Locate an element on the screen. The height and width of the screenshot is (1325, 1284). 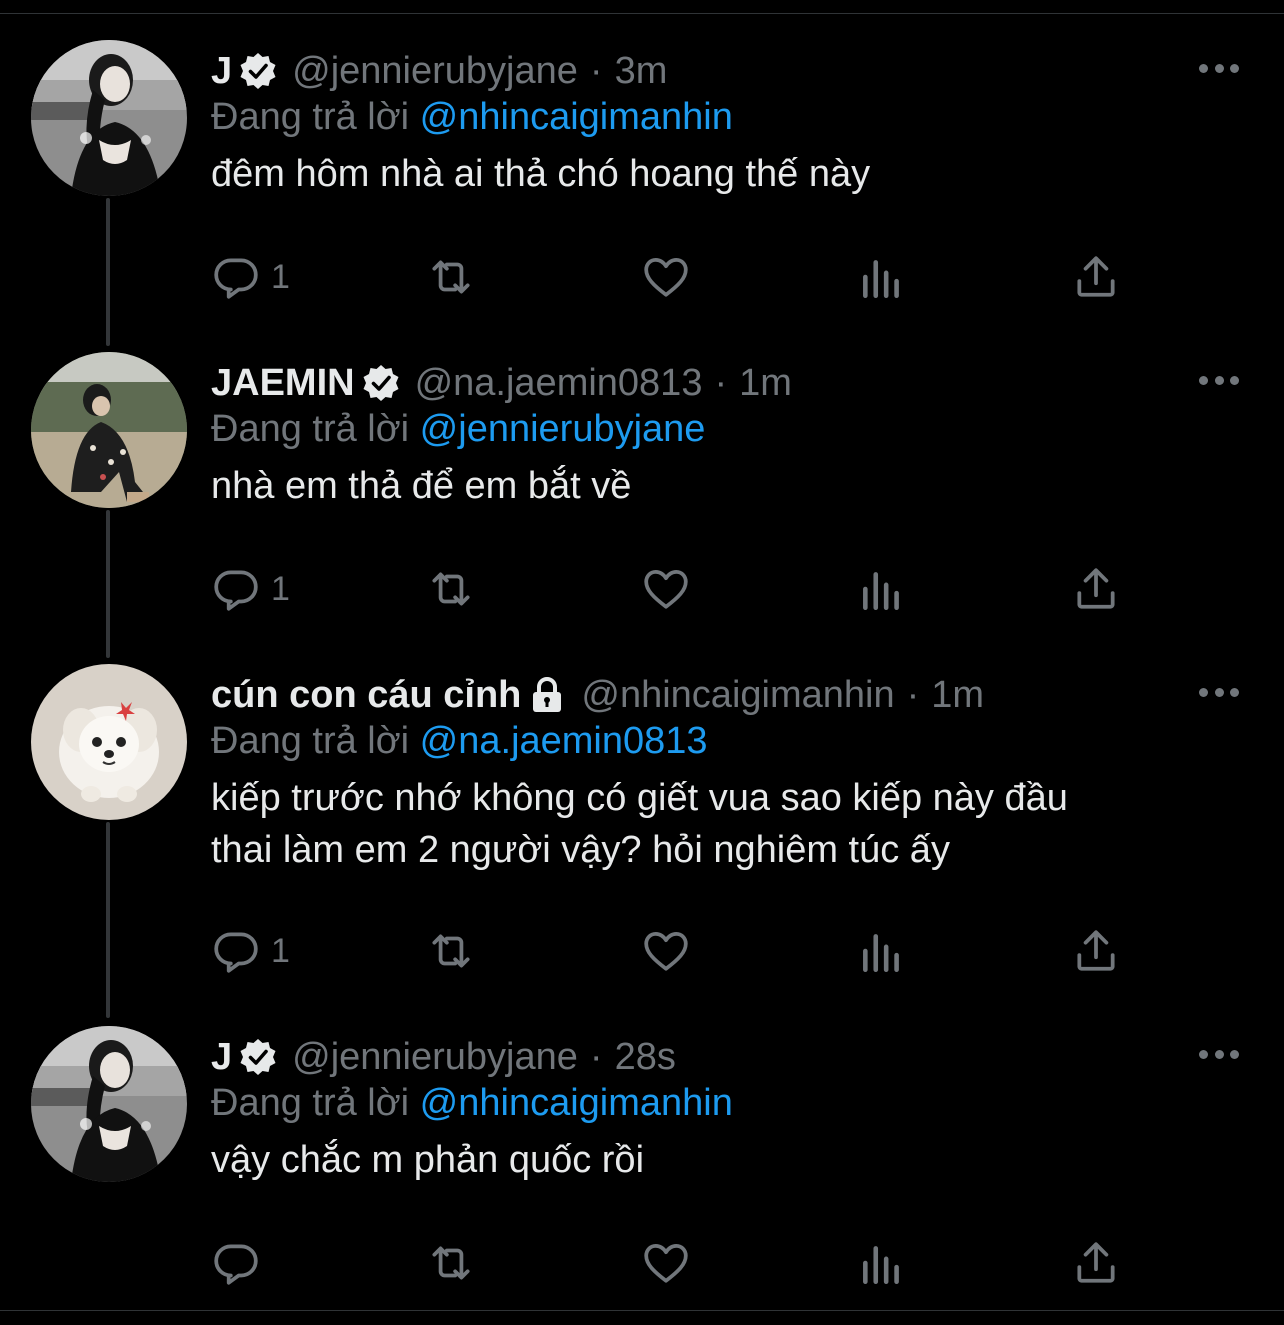
replying-to: Đang trả lời @na.jaemin0813 is located at coordinates (459, 741).